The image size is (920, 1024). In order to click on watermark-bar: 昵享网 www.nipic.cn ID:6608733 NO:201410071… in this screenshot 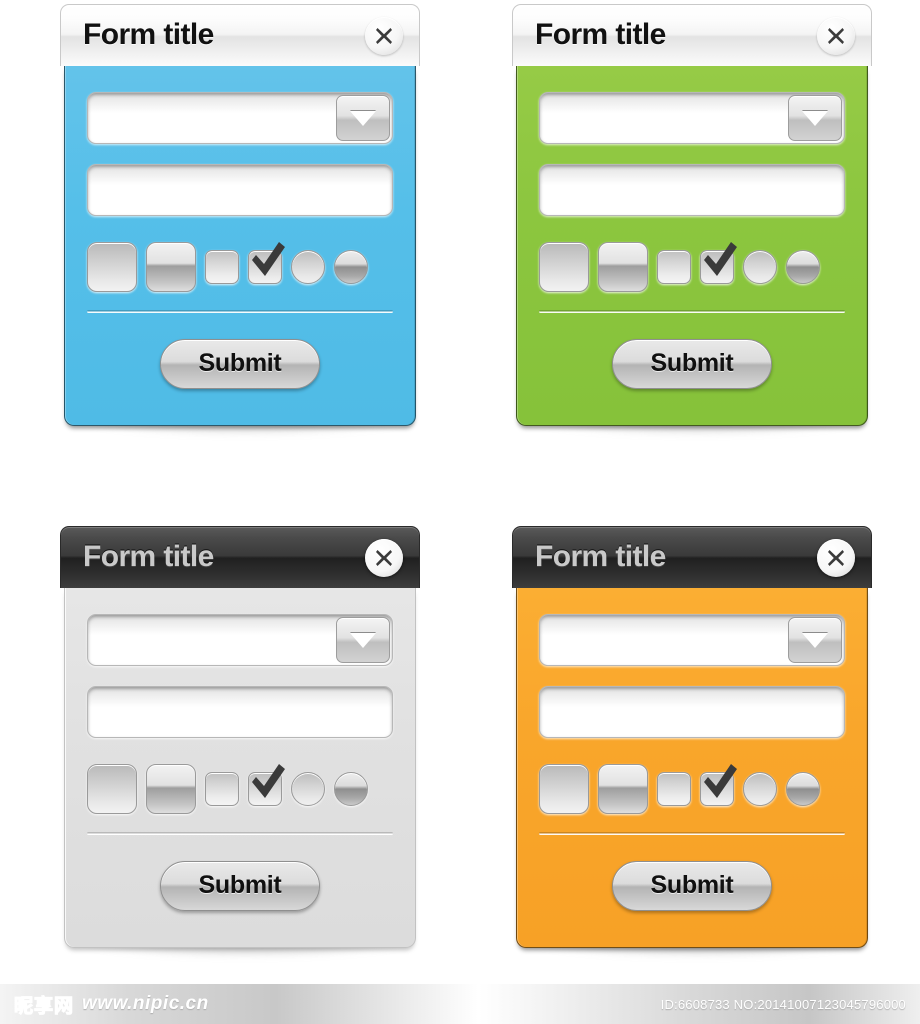, I will do `click(460, 1004)`.